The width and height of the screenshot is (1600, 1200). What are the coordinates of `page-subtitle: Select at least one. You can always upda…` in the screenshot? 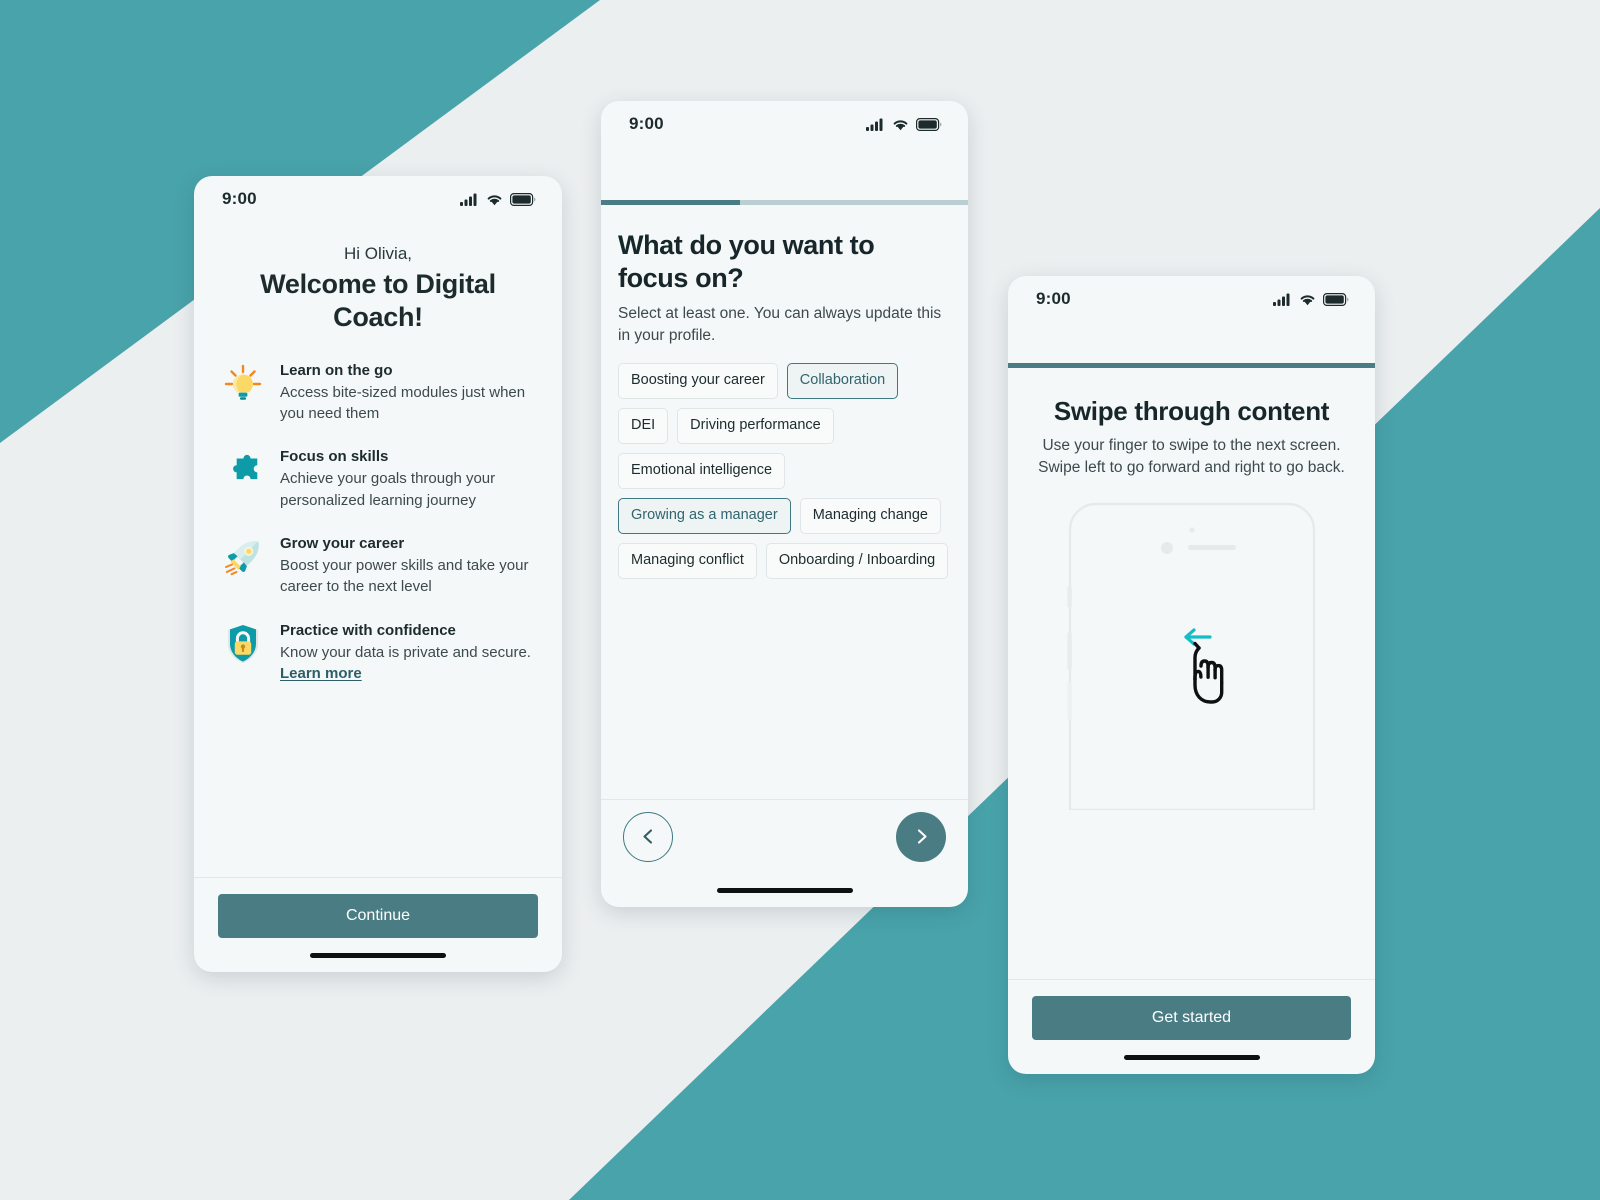 It's located at (780, 324).